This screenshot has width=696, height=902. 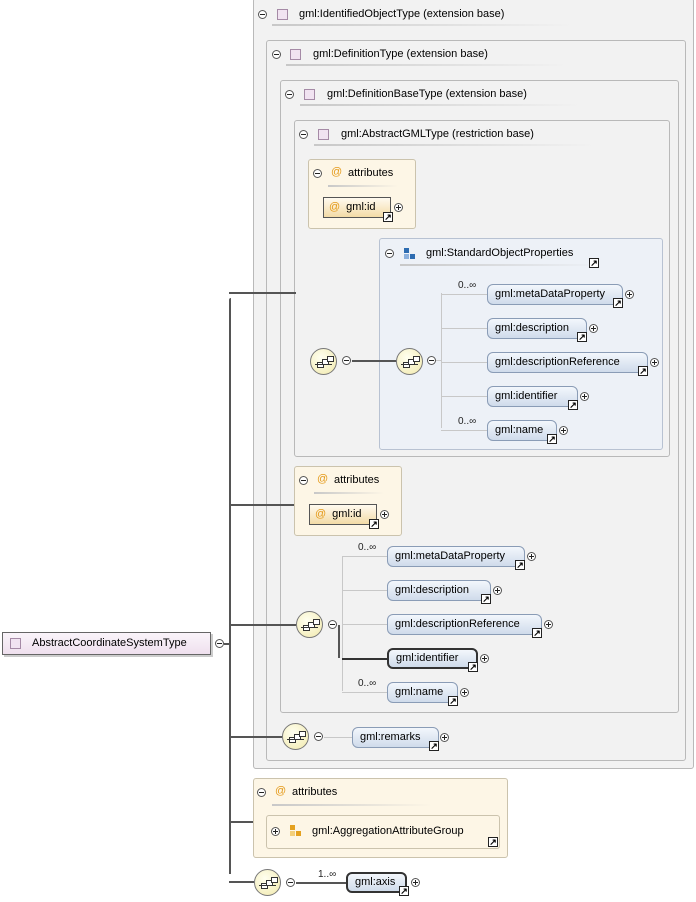 What do you see at coordinates (219, 643) in the screenshot?
I see `collapse-root-button` at bounding box center [219, 643].